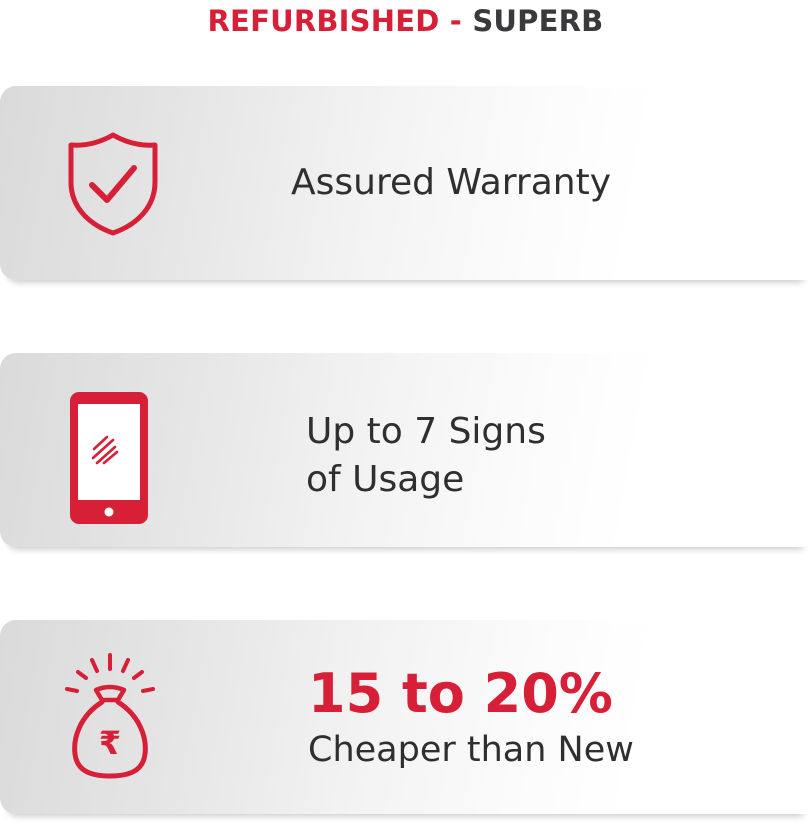 The height and width of the screenshot is (832, 811). I want to click on feature-label-usage: Up to 7 Signs of Usage, so click(426, 456).